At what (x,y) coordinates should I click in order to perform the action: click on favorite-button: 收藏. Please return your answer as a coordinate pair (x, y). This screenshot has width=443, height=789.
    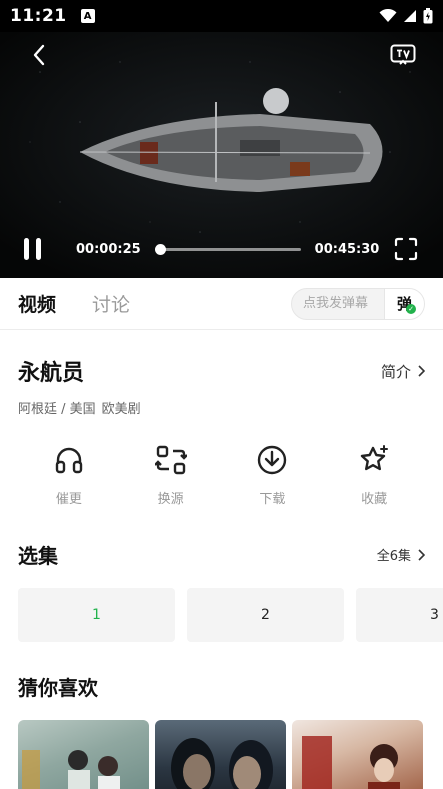
    Looking at the image, I should click on (374, 475).